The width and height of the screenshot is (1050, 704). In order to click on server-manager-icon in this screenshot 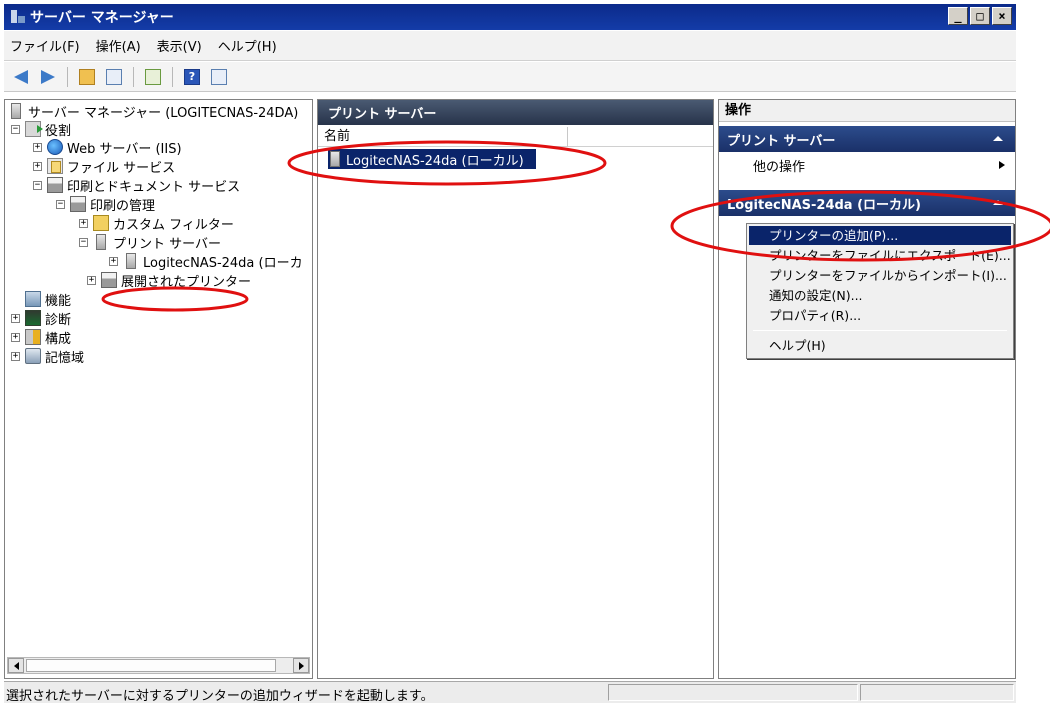, I will do `click(16, 111)`.